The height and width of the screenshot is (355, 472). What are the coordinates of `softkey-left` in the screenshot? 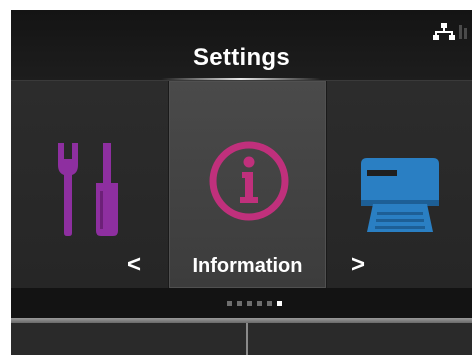 It's located at (128, 339).